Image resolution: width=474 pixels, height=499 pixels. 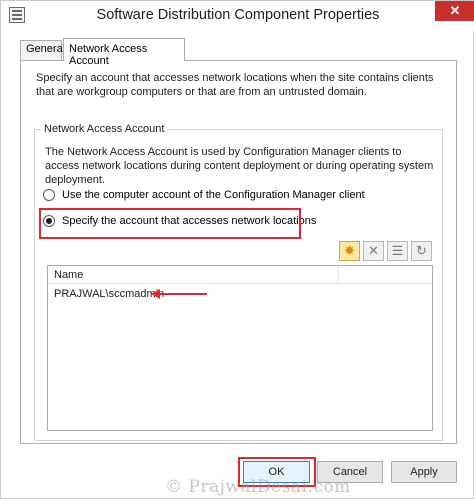 What do you see at coordinates (124, 52) in the screenshot?
I see `tab-network-access-account: Network Access Account` at bounding box center [124, 52].